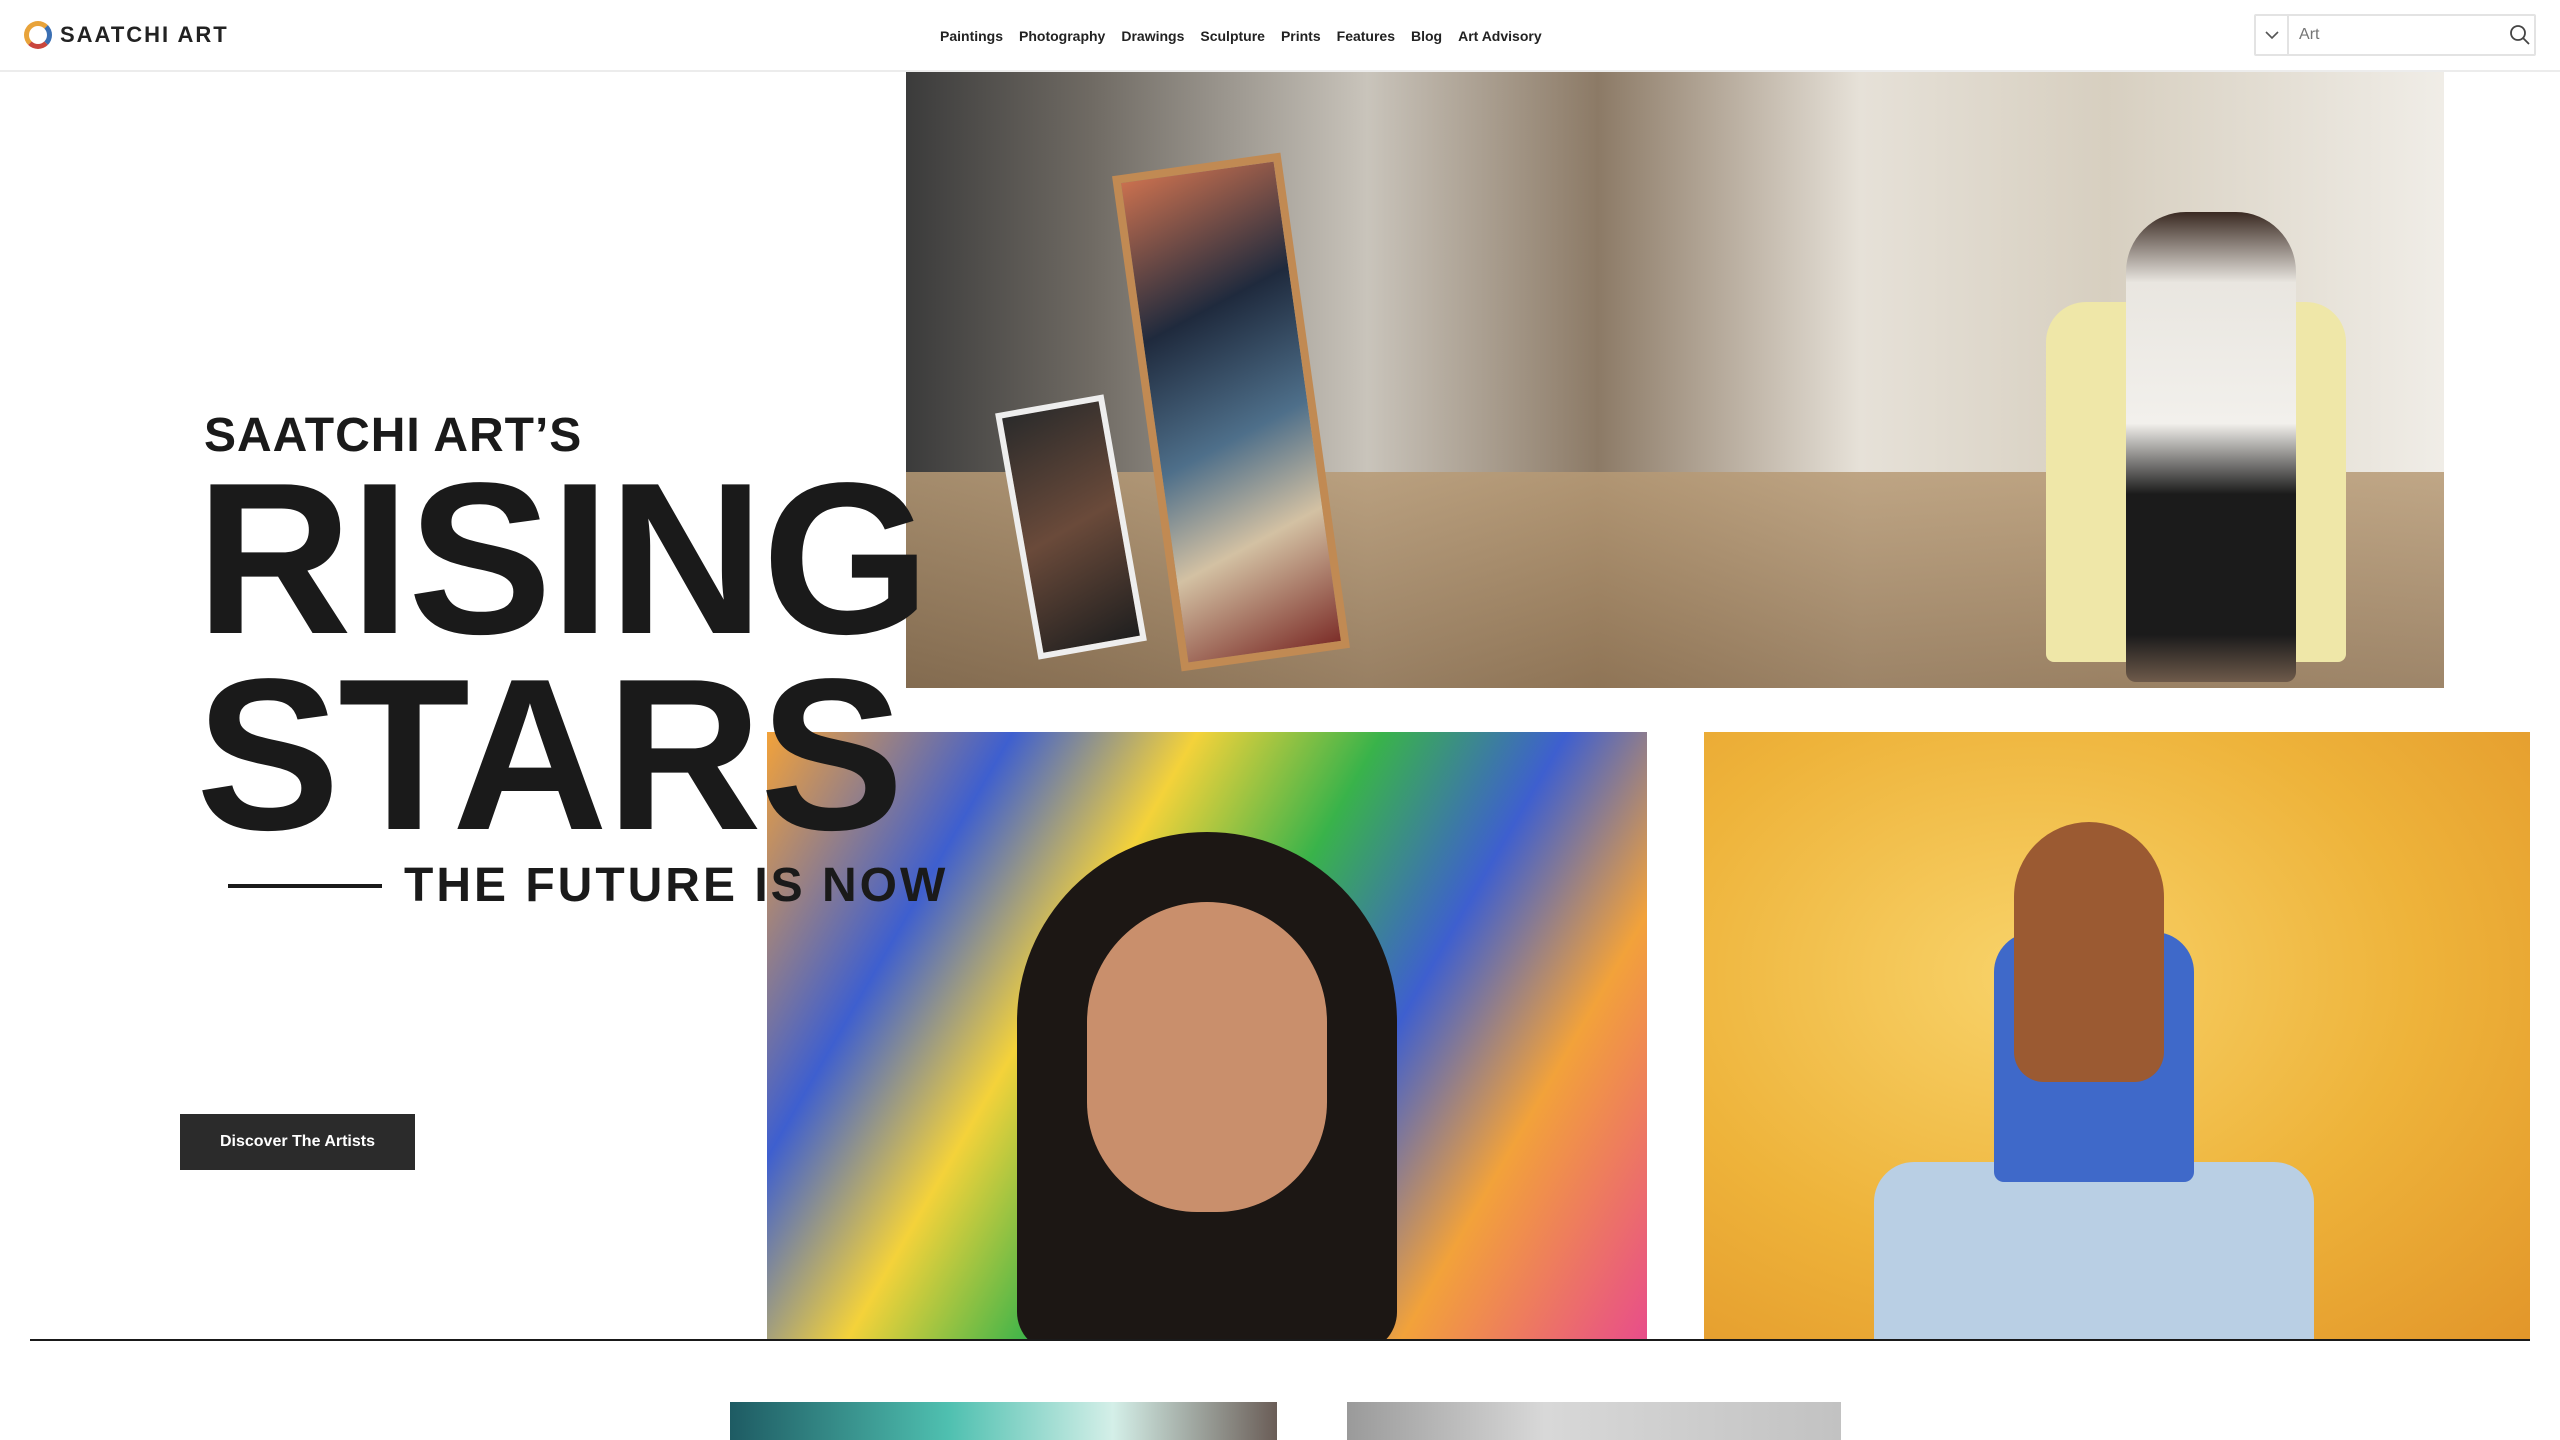 The height and width of the screenshot is (1440, 2560). I want to click on nav-item-photography: Photography, so click(1062, 36).